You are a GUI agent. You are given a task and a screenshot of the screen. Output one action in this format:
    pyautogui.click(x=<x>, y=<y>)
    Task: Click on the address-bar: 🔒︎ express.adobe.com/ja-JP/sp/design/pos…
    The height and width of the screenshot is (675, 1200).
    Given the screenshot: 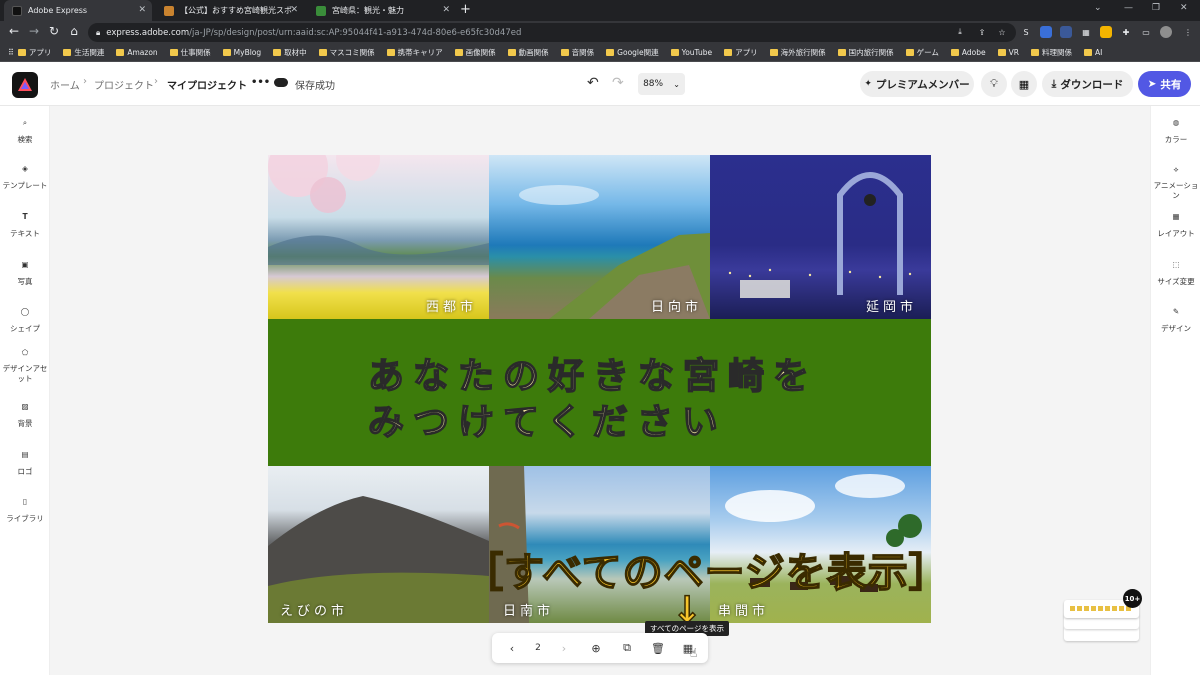 What is the action you would take?
    pyautogui.click(x=552, y=32)
    